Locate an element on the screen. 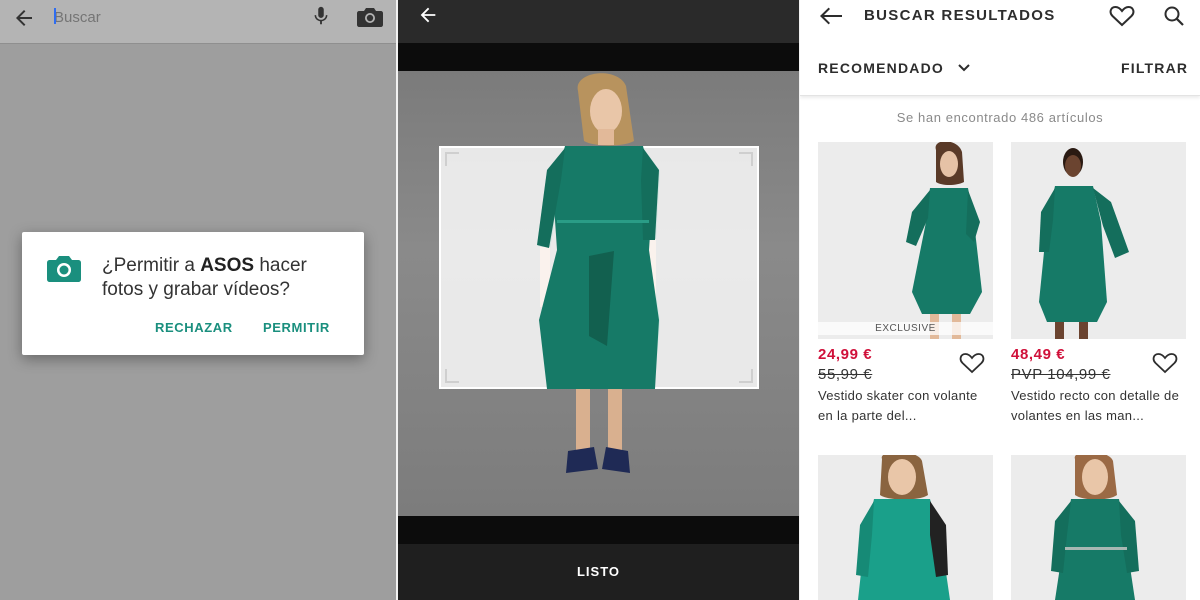 Image resolution: width=1200 pixels, height=600 pixels. page-title: BUSCAR RESULTADOS is located at coordinates (960, 15).